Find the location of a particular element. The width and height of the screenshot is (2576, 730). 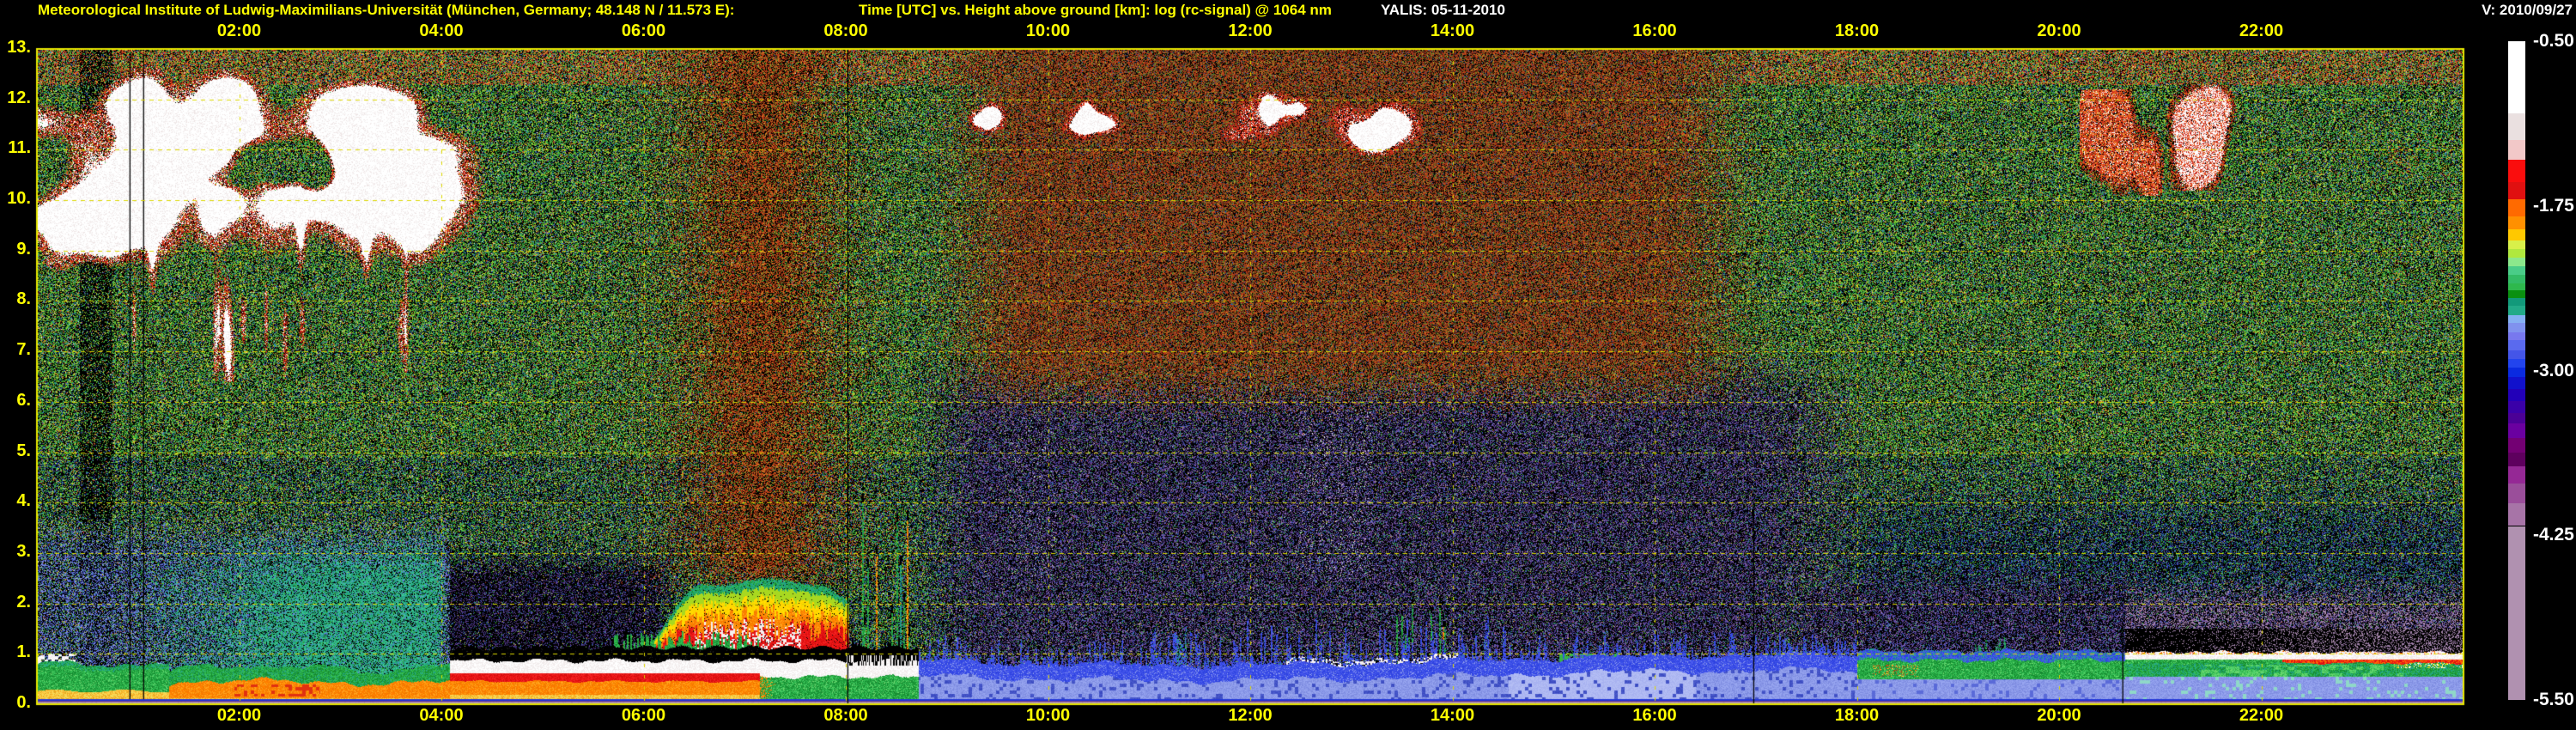

header-instrument-date: YALIS: 05-11-2010 is located at coordinates (1443, 10).